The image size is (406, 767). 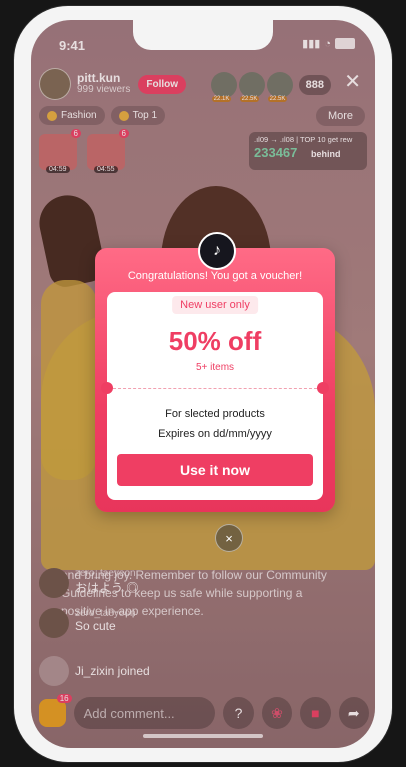 What do you see at coordinates (323, 388) in the screenshot?
I see `ticket-notch-right` at bounding box center [323, 388].